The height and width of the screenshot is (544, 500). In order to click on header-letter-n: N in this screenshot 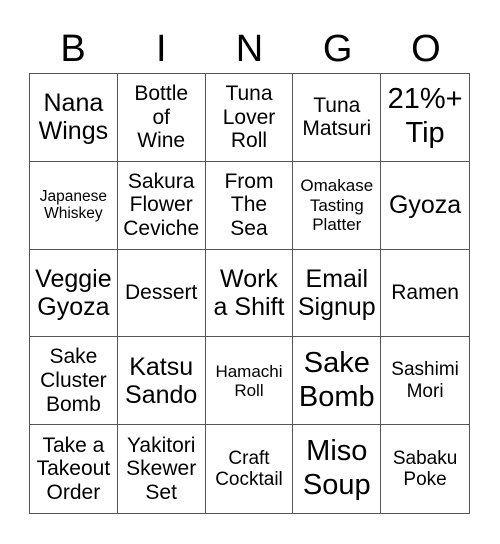, I will do `click(249, 49)`.